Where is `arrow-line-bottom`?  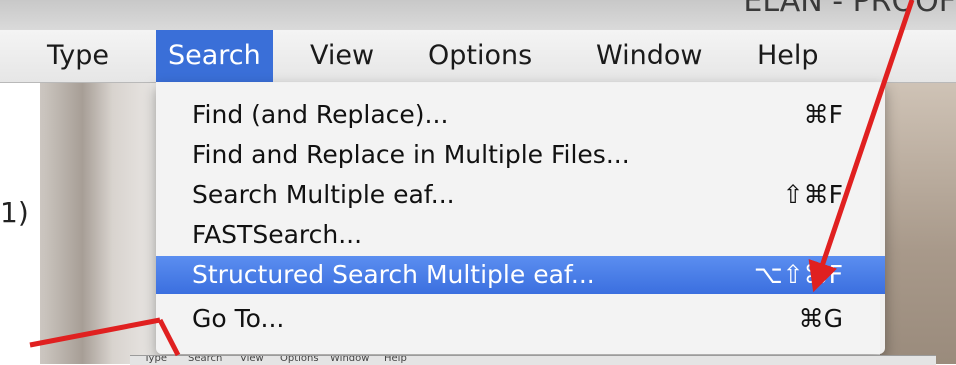
arrow-line-bottom is located at coordinates (95, 332).